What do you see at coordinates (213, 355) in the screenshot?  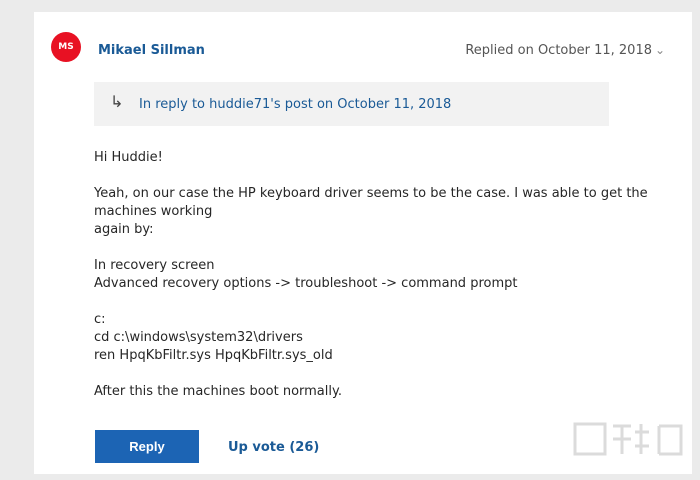 I see `command-3: ren HpqKbFiltr.sys HpqKbFiltr.sys_old` at bounding box center [213, 355].